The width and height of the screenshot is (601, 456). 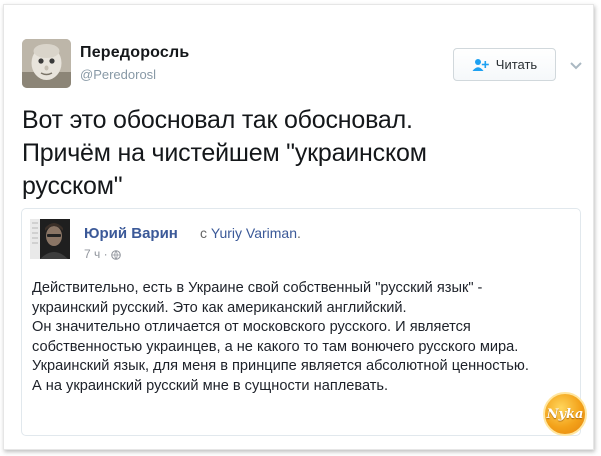 What do you see at coordinates (203, 233) in the screenshot?
I see `via-prefix: с` at bounding box center [203, 233].